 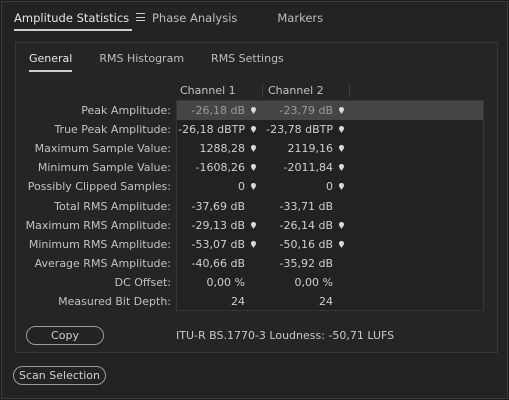 I want to click on table-row: Total RMS Amplitude: -37,69 dB -33,71 dB, so click(x=268, y=206).